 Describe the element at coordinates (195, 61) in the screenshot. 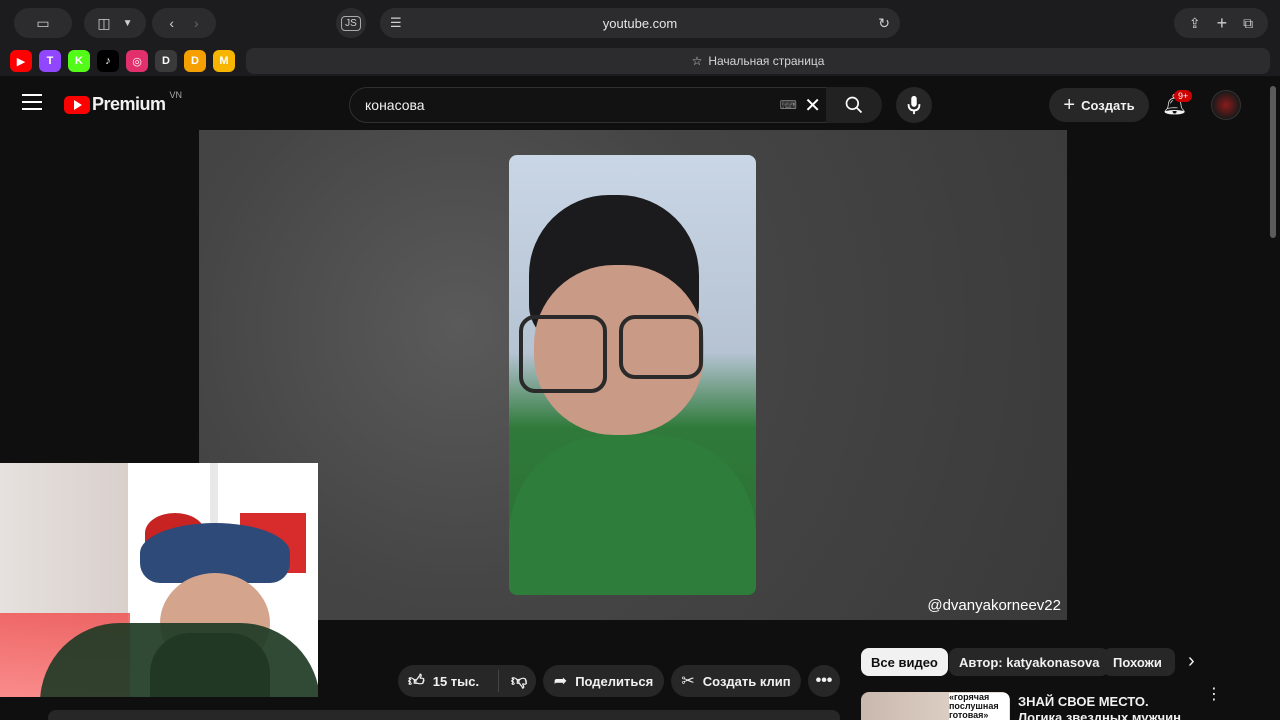

I see `donation-icon: D` at that location.